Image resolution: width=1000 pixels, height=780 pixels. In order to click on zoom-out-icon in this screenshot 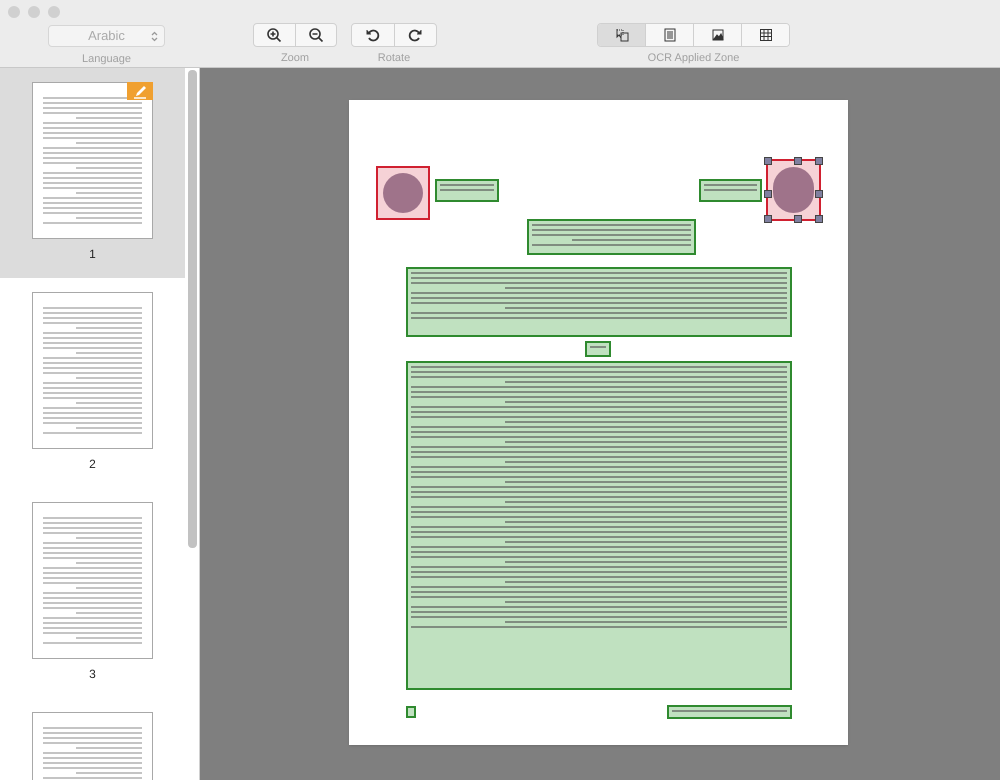, I will do `click(316, 35)`.